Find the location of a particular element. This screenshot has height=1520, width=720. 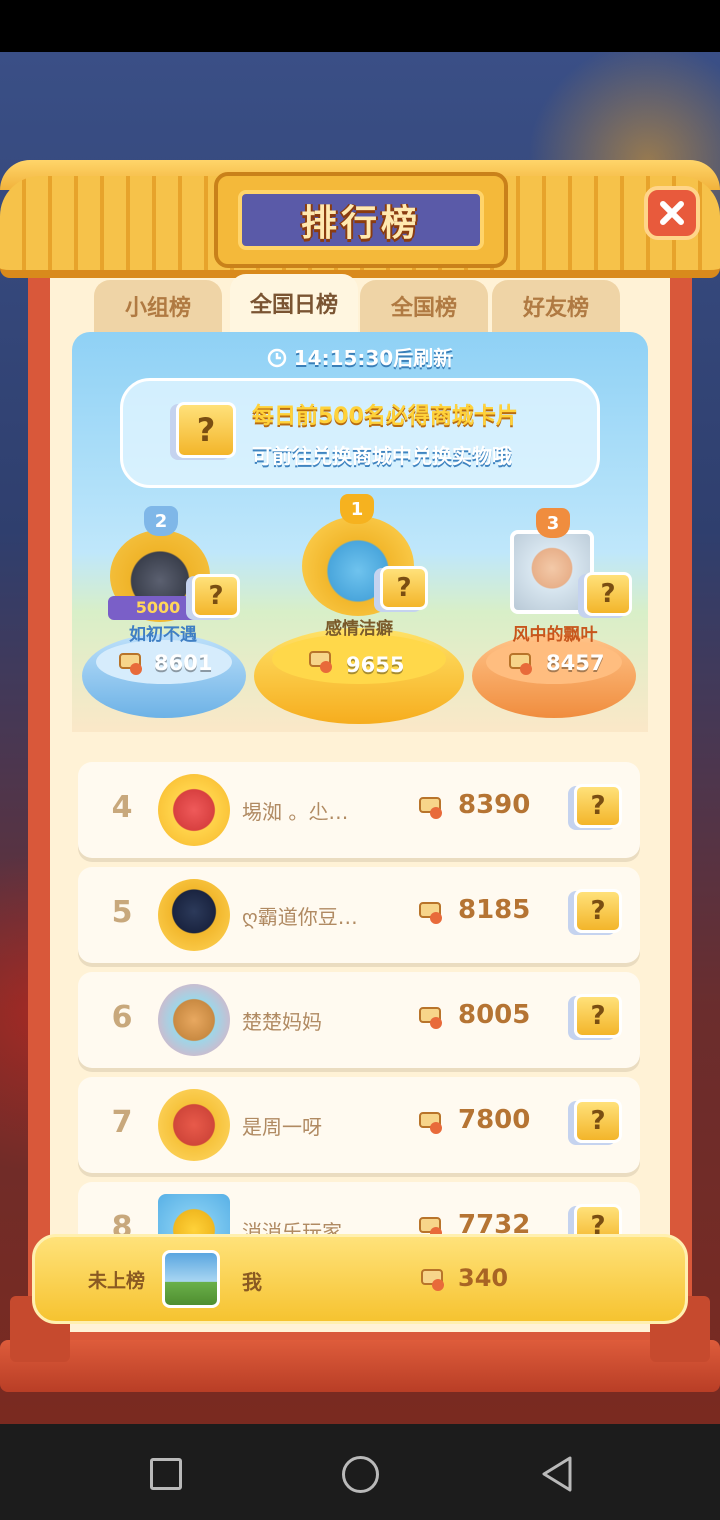

tab-label: 好友榜 is located at coordinates (555, 308).